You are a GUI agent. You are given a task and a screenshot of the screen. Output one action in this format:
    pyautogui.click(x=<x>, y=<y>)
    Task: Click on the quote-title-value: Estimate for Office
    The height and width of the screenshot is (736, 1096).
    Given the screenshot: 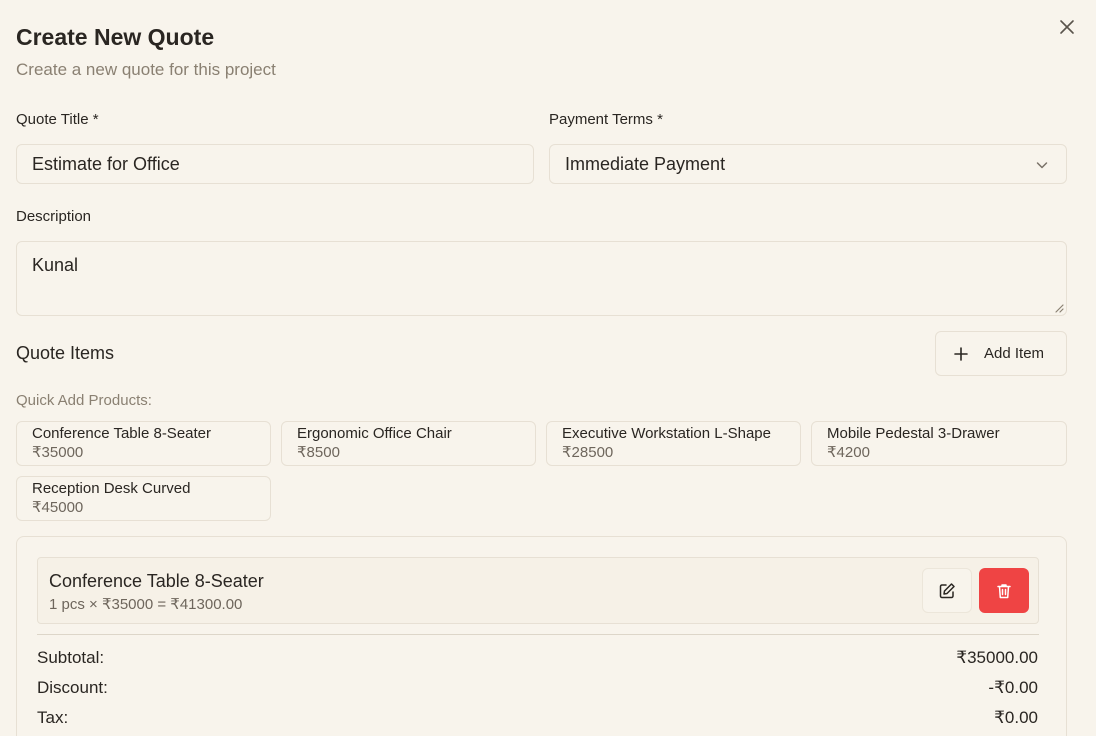 What is the action you would take?
    pyautogui.click(x=106, y=163)
    